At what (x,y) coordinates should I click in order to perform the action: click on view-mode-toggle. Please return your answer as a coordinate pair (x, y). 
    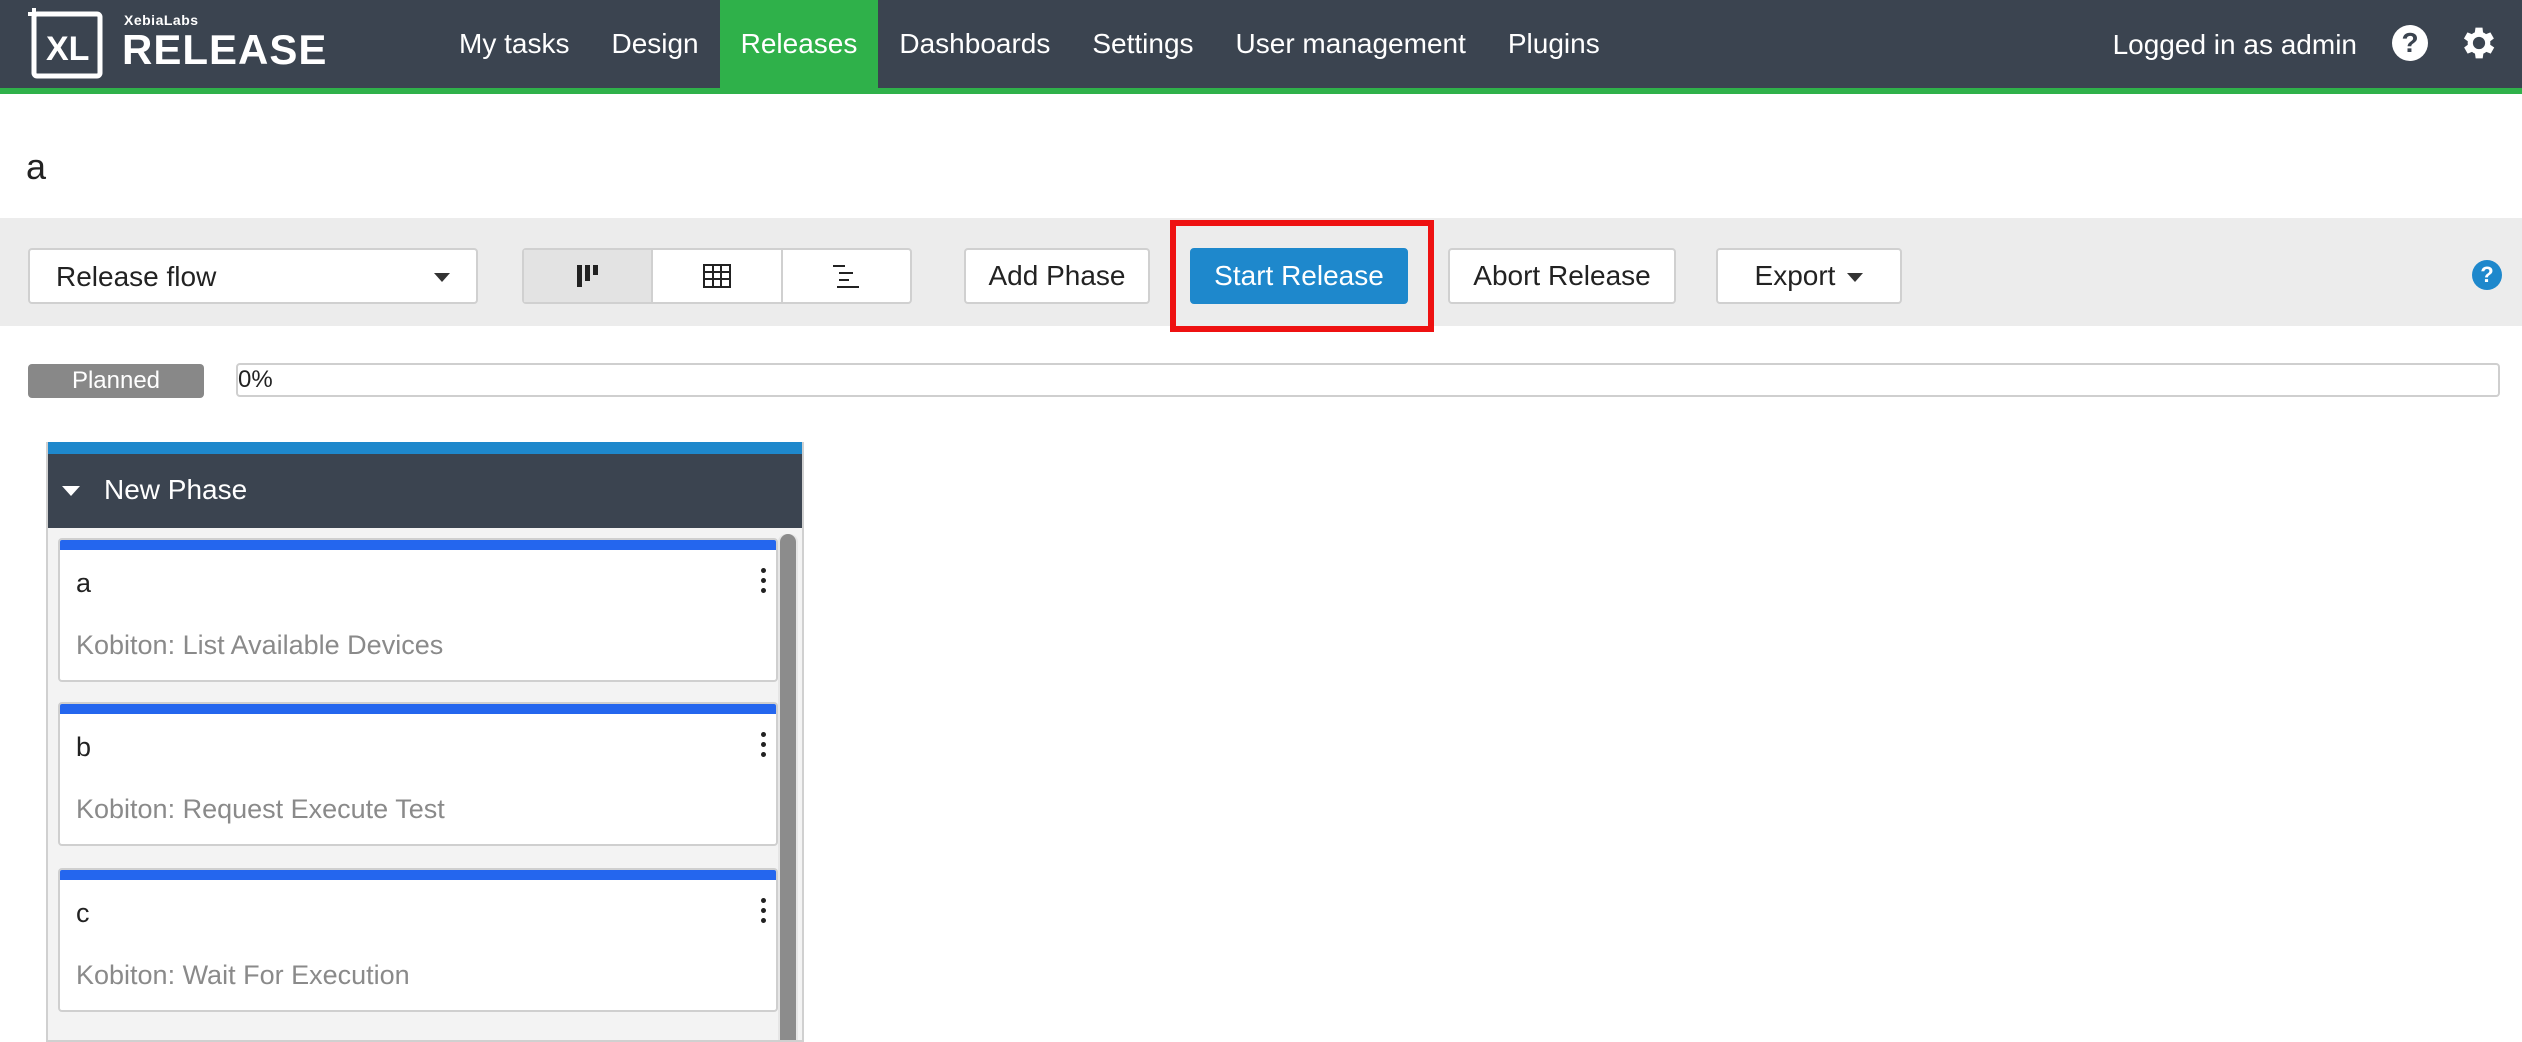
    Looking at the image, I should click on (717, 276).